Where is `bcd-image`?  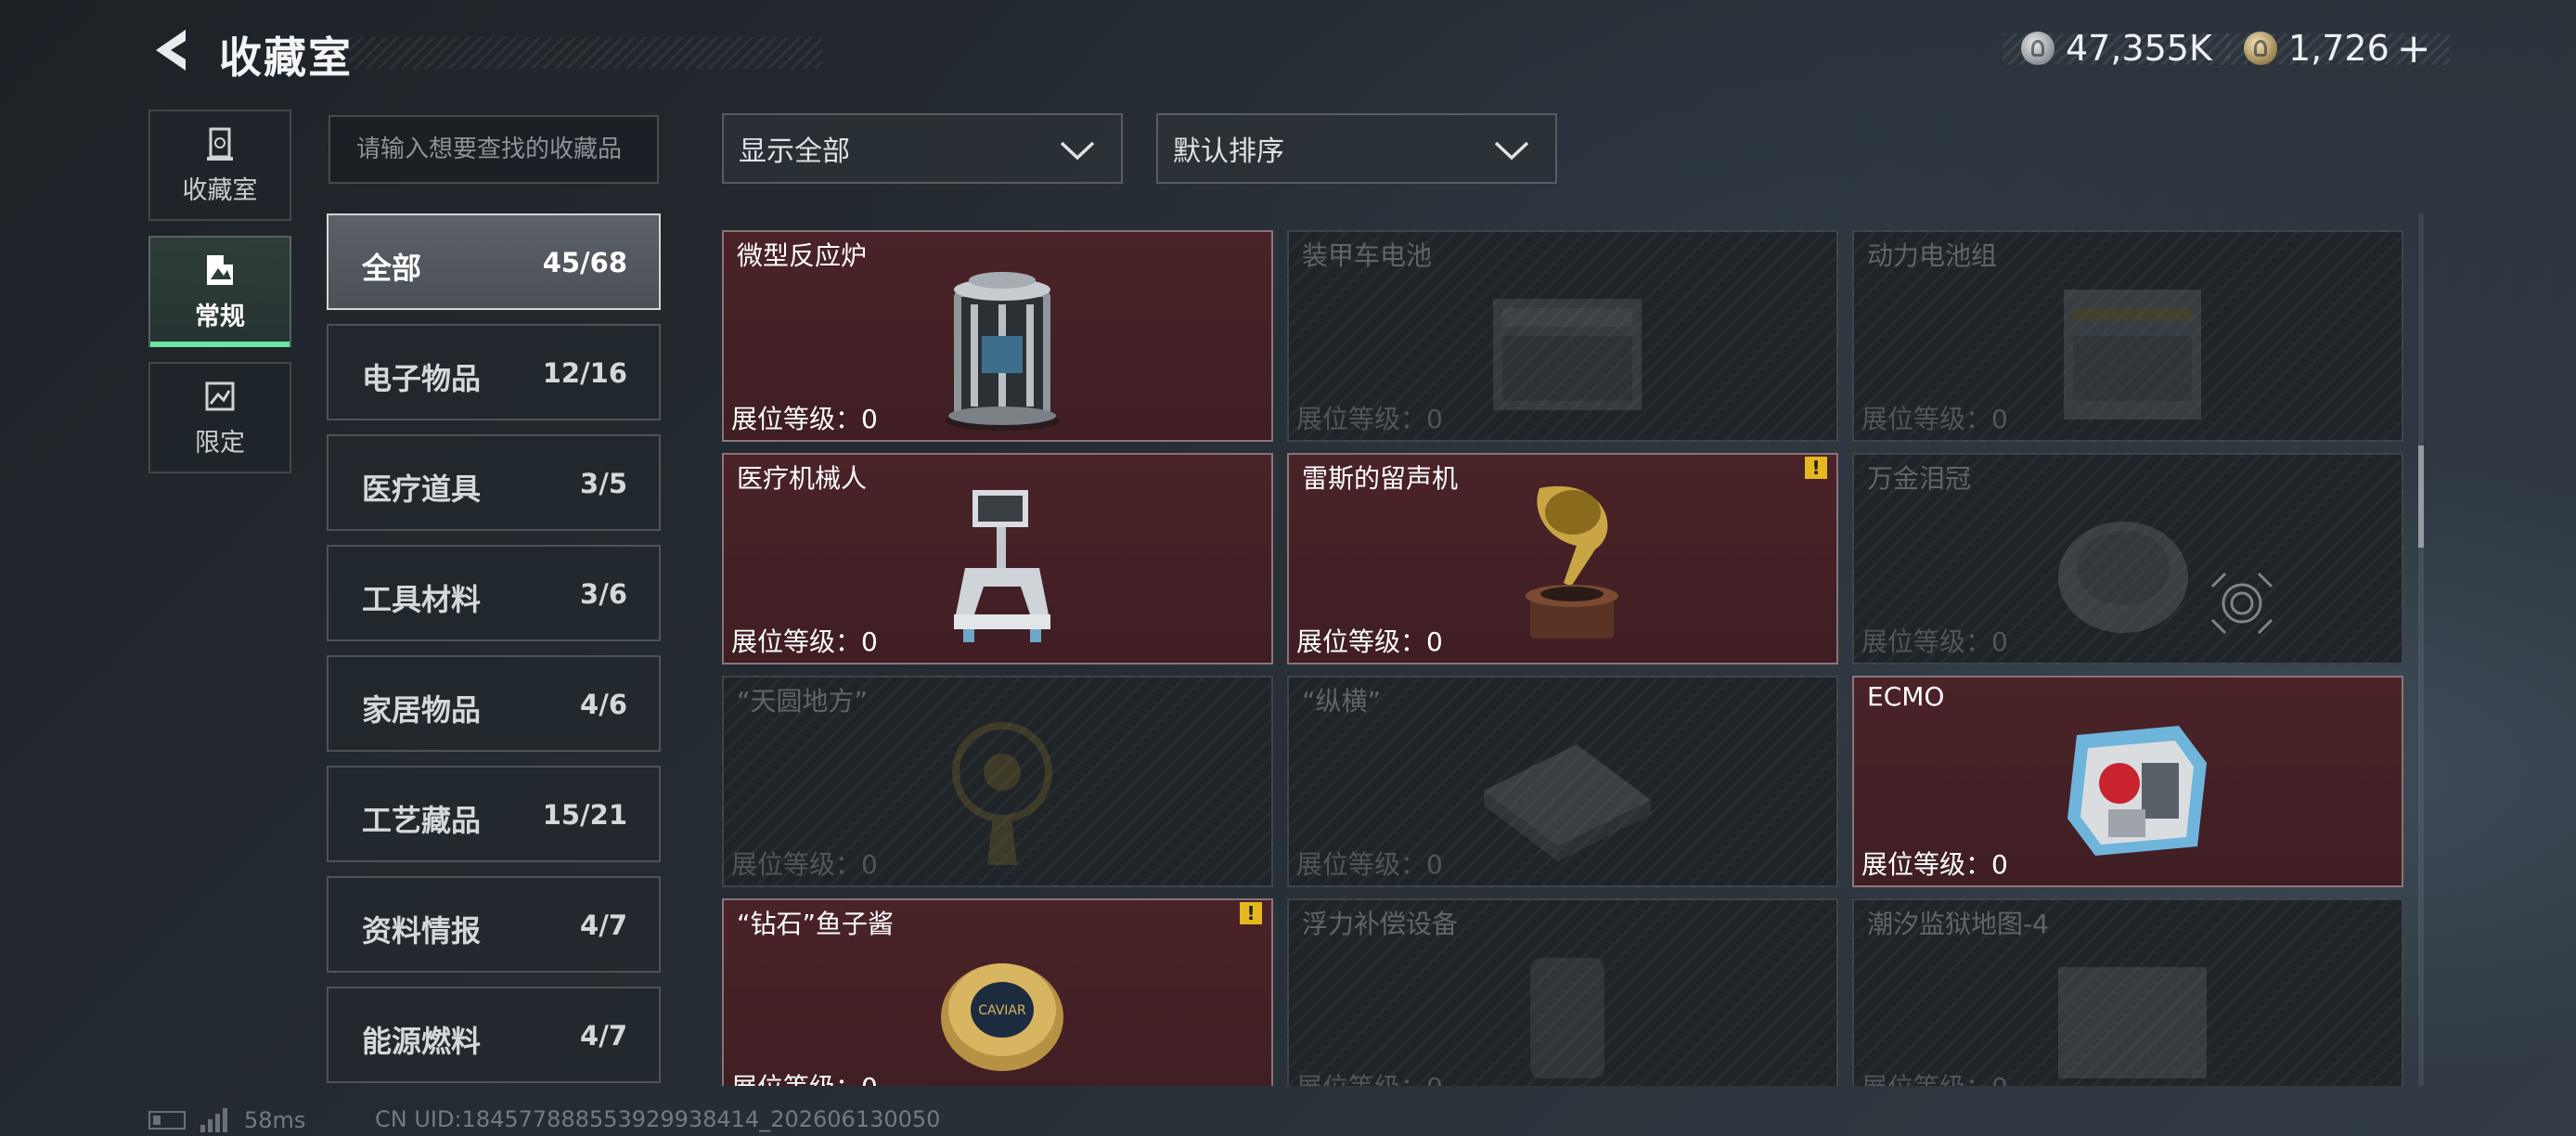
bcd-image is located at coordinates (1567, 1018).